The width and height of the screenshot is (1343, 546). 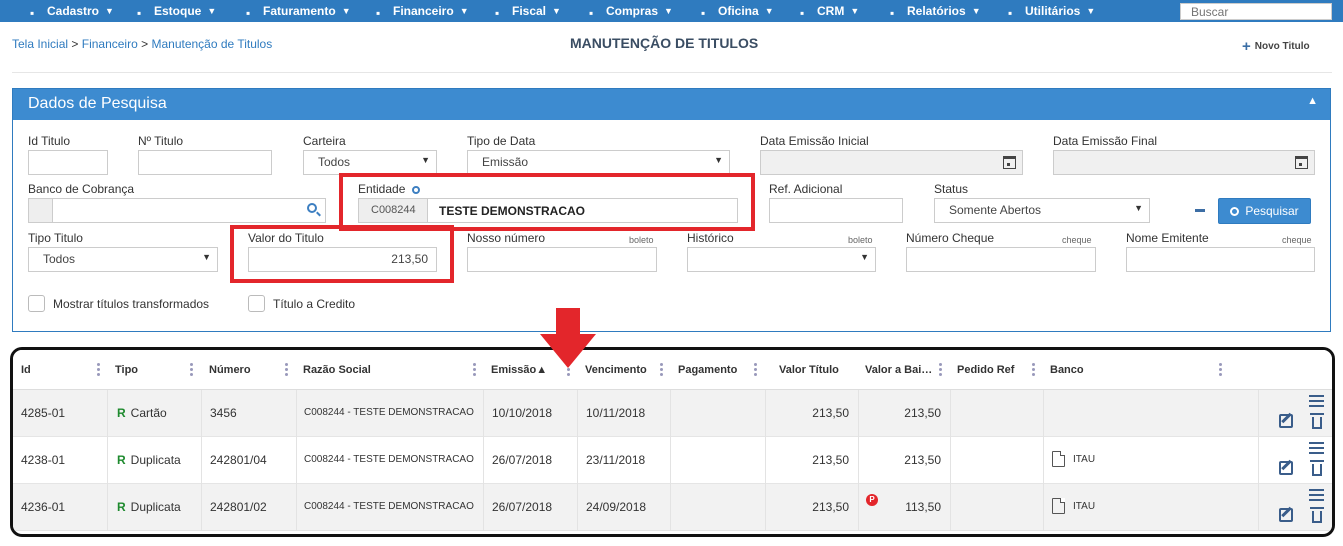 What do you see at coordinates (1077, 240) in the screenshot?
I see `numero-cheque-hint: cheque` at bounding box center [1077, 240].